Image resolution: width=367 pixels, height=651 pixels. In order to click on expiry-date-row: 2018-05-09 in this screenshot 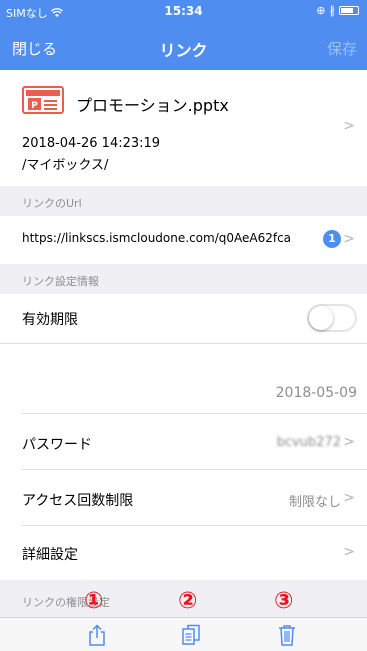, I will do `click(183, 379)`.